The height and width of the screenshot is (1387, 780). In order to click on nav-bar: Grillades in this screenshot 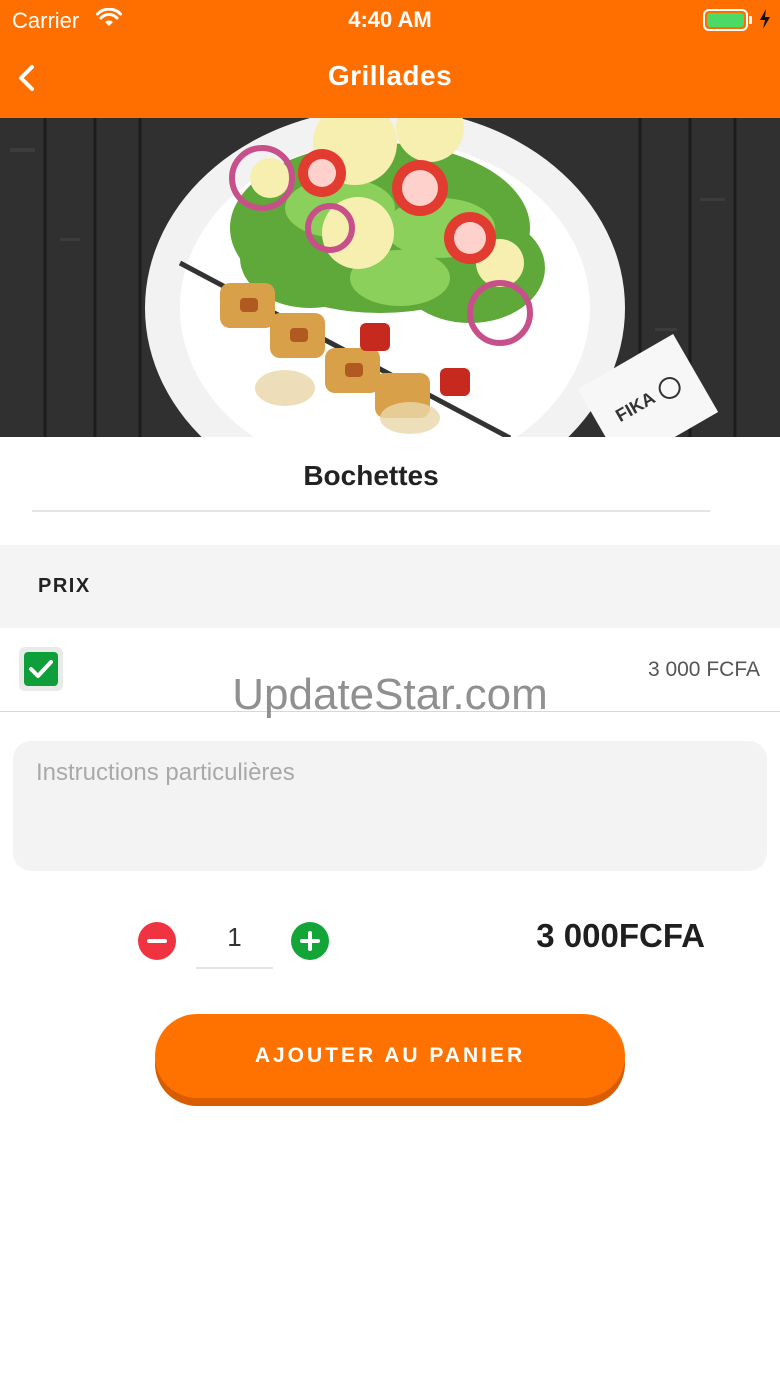, I will do `click(390, 79)`.